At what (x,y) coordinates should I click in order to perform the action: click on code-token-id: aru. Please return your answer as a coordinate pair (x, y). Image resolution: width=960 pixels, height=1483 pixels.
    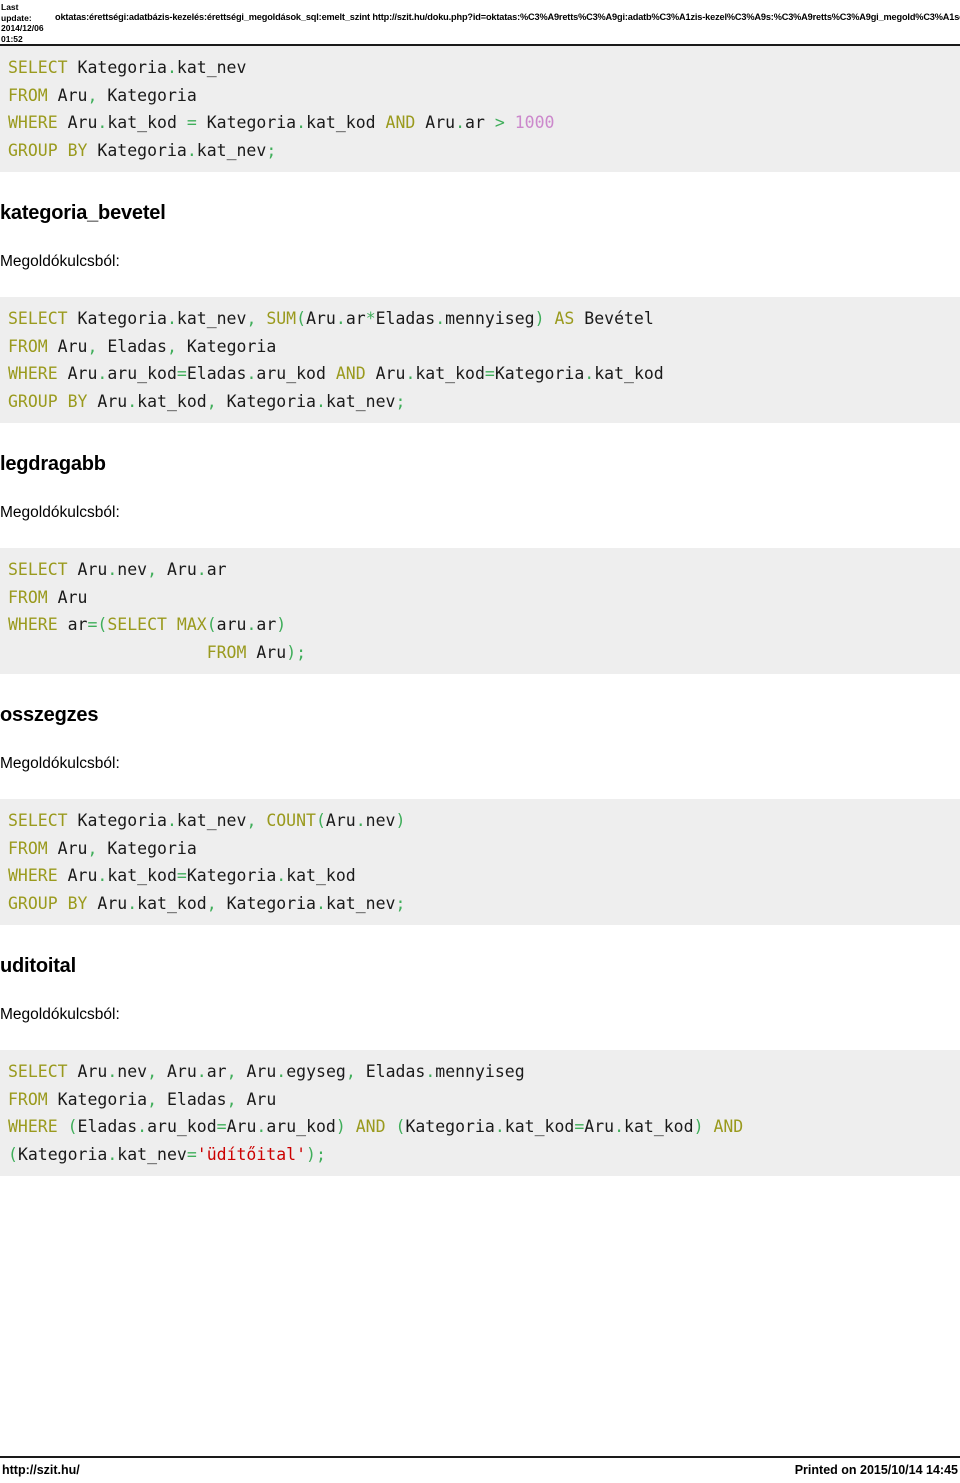
    Looking at the image, I should click on (231, 624).